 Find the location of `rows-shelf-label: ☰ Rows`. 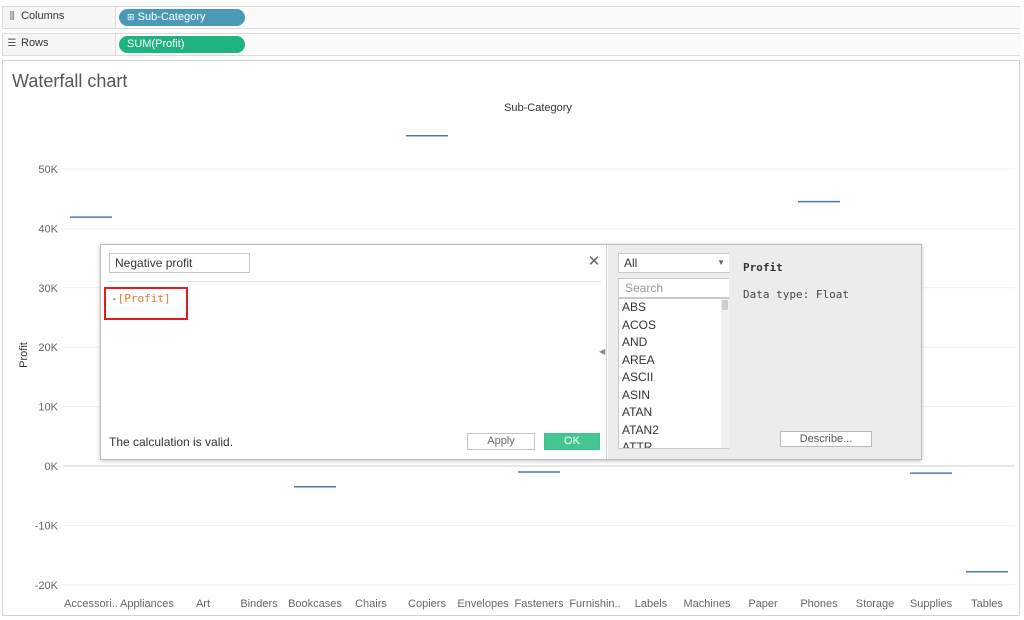

rows-shelf-label: ☰ Rows is located at coordinates (28, 43).